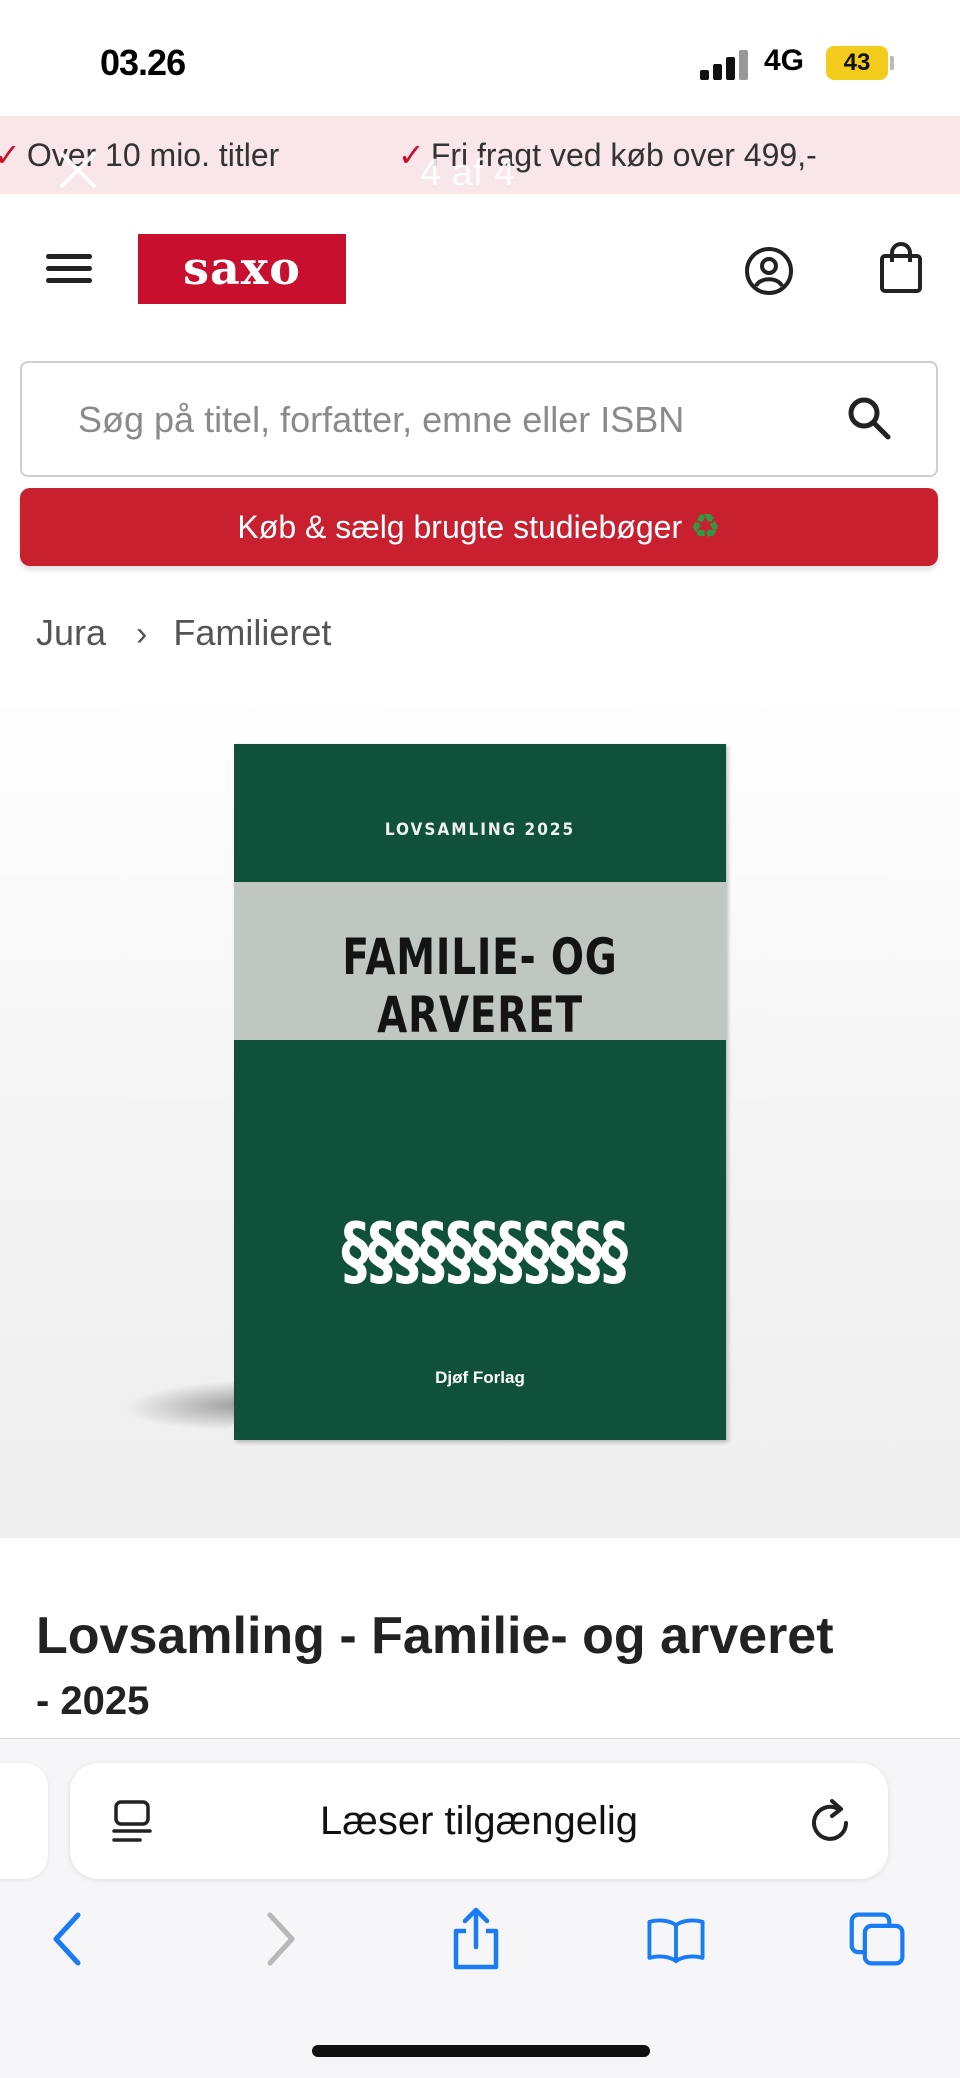  Describe the element at coordinates (705, 527) in the screenshot. I see `recycle-icon: ♻` at that location.